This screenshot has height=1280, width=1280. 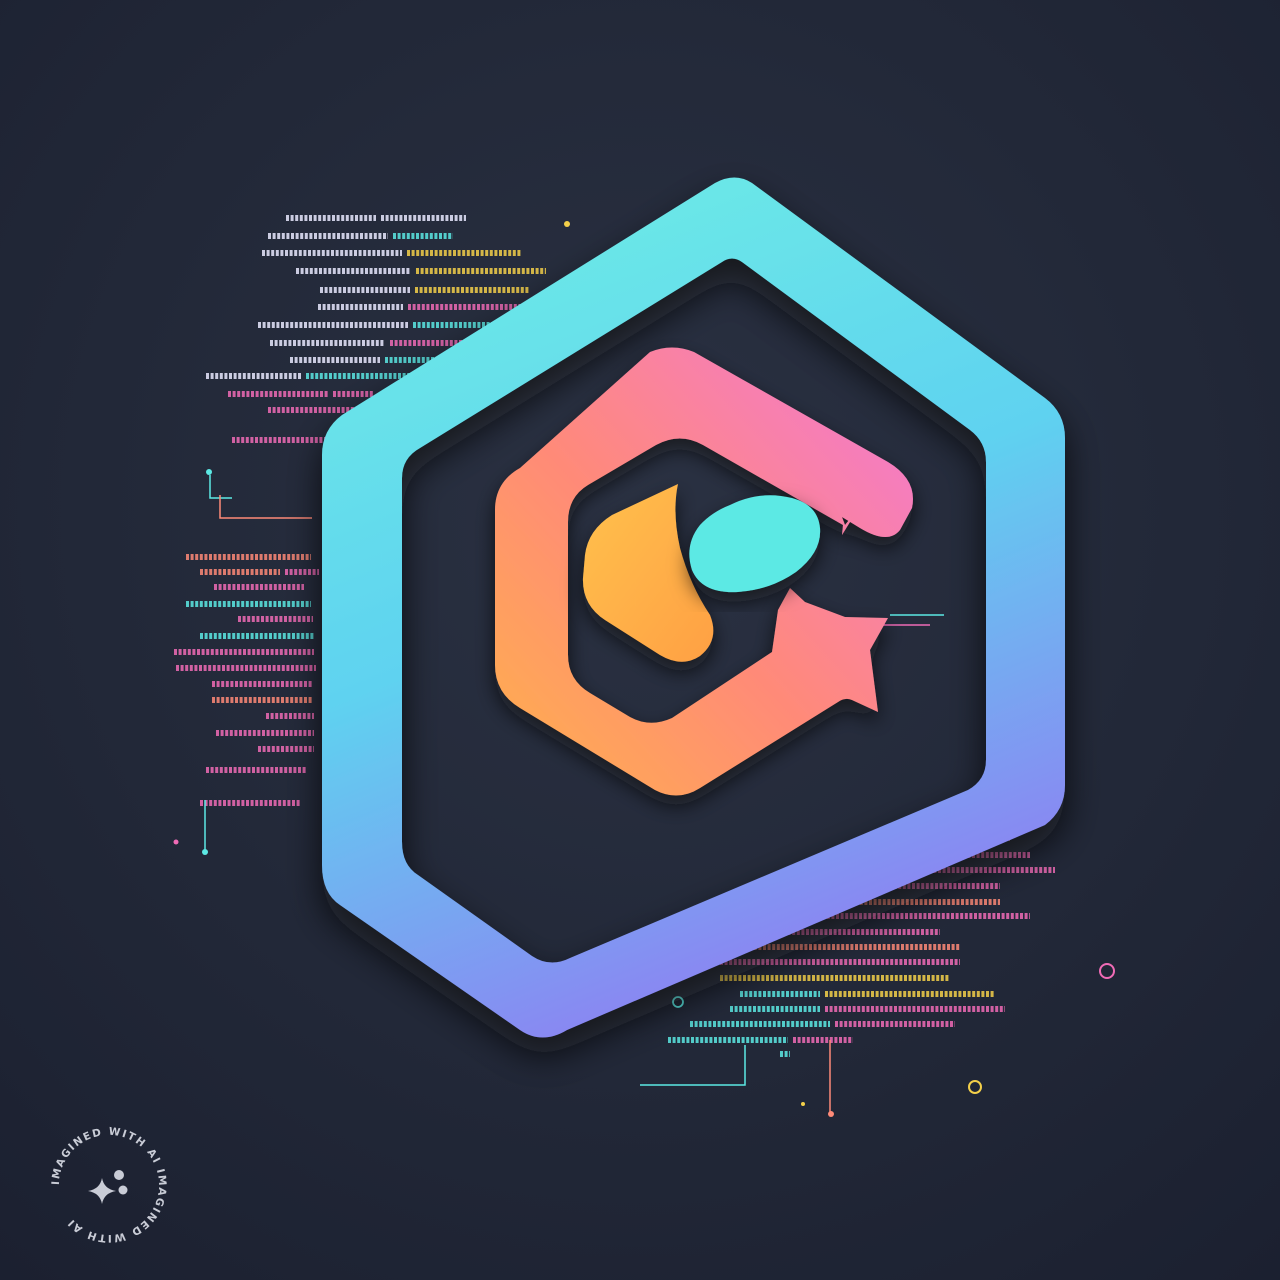 I want to click on svg-text:IMAGINED WITH AI IMAGINED WITH: IMAGINED WITH AI IMAGINED WITH AI, so click(x=109, y=1185).